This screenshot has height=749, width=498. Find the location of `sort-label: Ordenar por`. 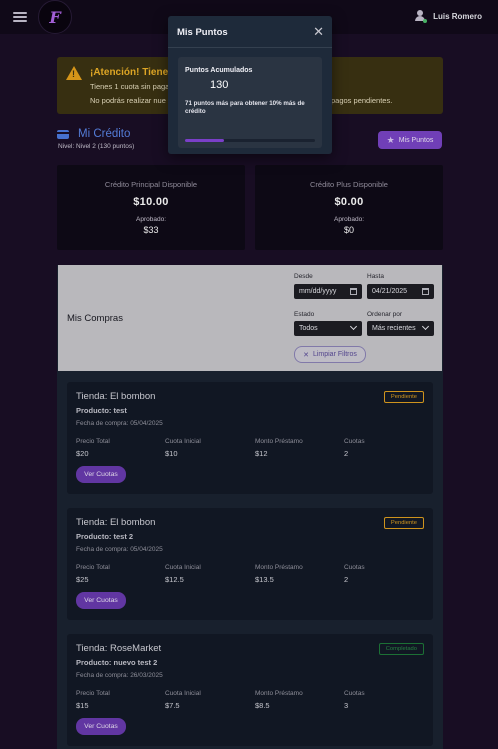

sort-label: Ordenar por is located at coordinates (385, 314).